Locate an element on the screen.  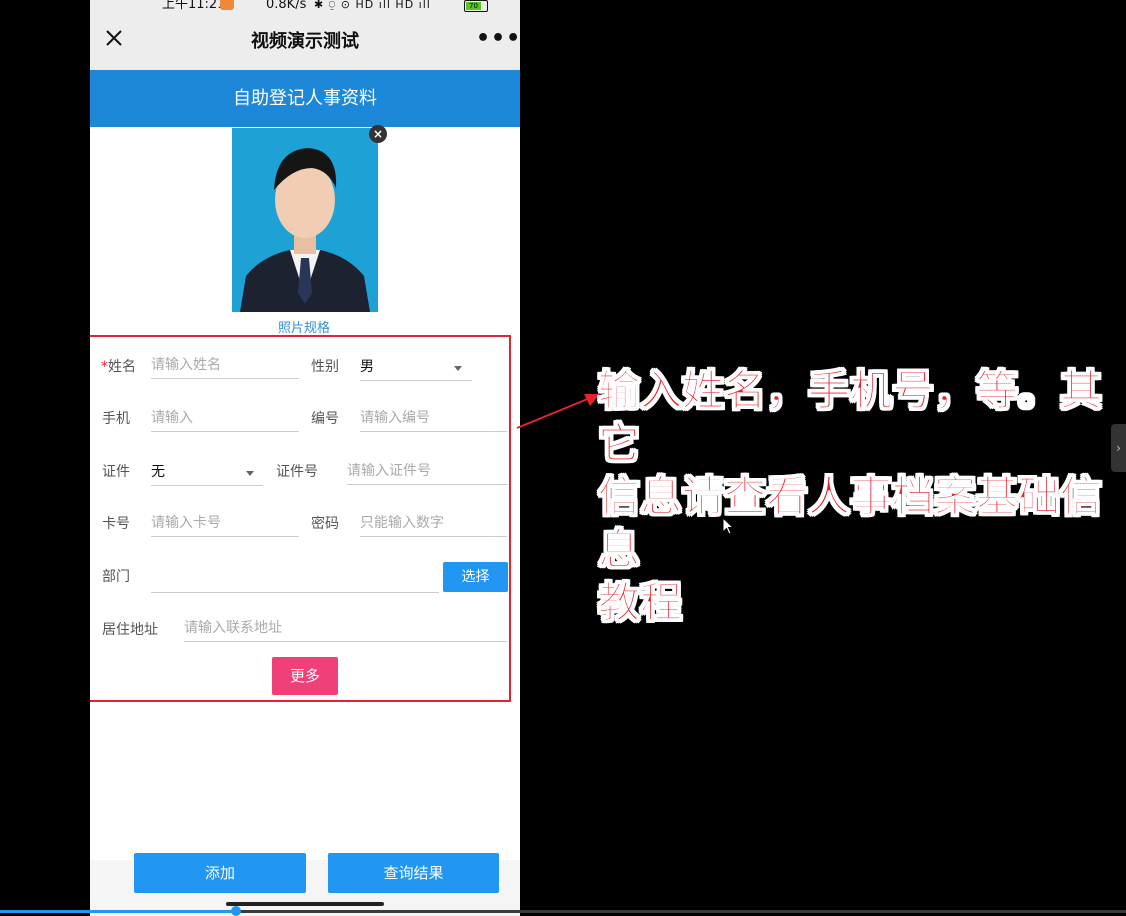
person-portrait is located at coordinates (305, 220).